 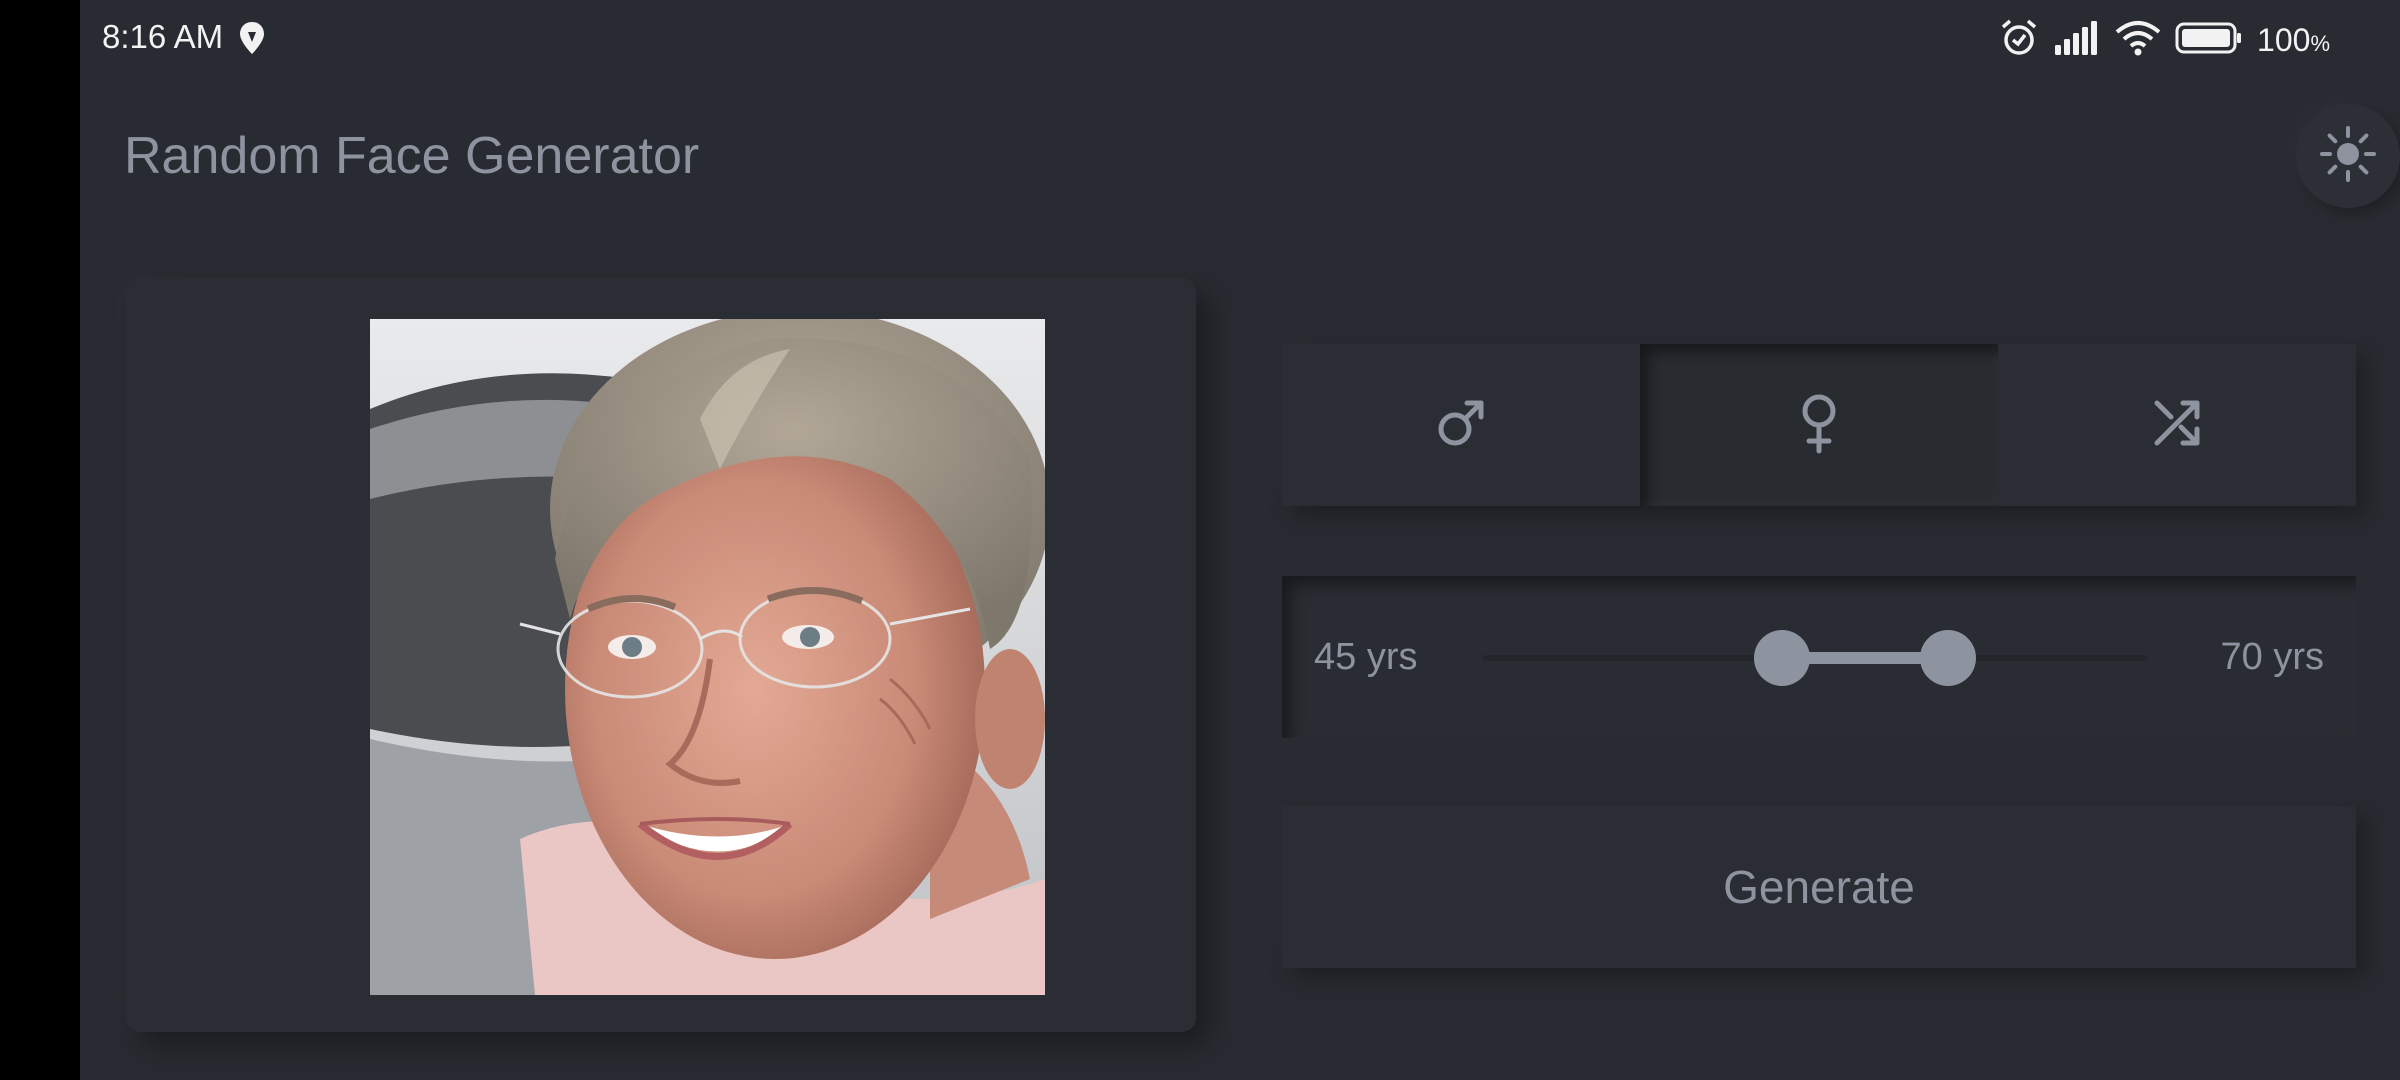 I want to click on gender-selector, so click(x=1819, y=425).